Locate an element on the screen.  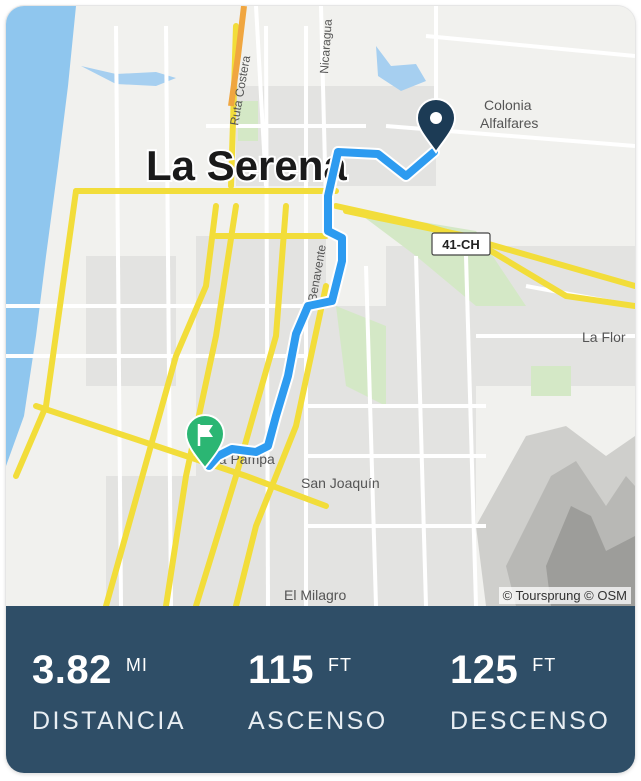
route-shield: 41-CH is located at coordinates (461, 244).